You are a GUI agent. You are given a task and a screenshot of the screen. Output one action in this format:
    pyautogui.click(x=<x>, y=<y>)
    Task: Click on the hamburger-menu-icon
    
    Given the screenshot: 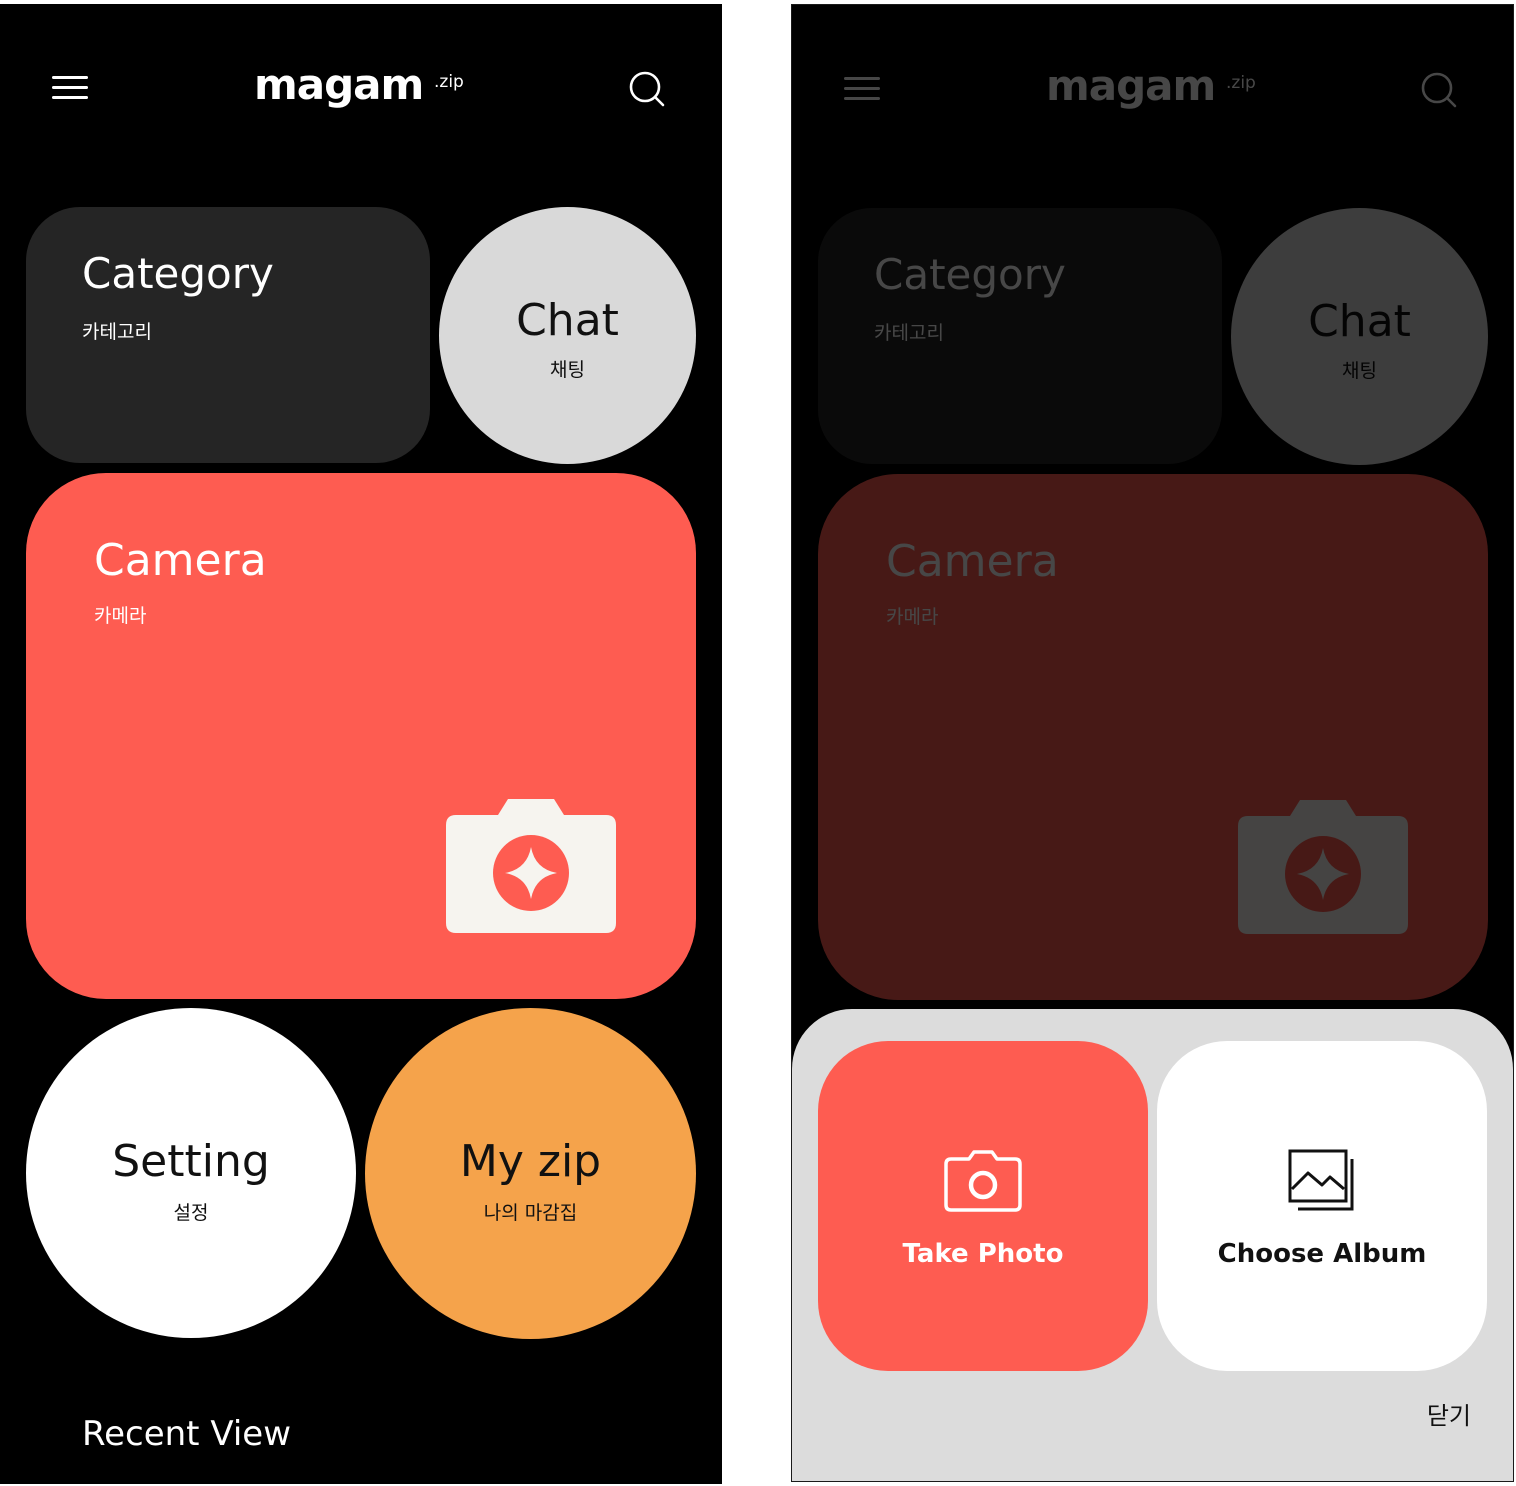 What is the action you would take?
    pyautogui.click(x=71, y=87)
    